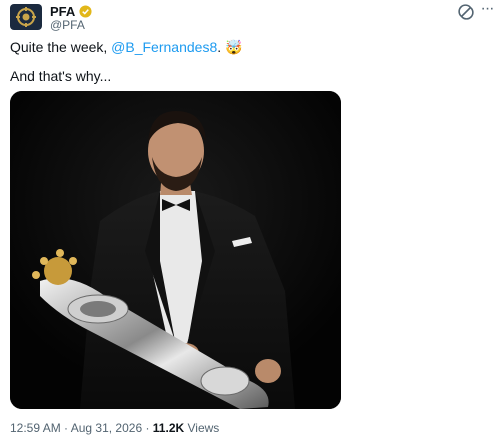  I want to click on more-icon: ···, so click(487, 10).